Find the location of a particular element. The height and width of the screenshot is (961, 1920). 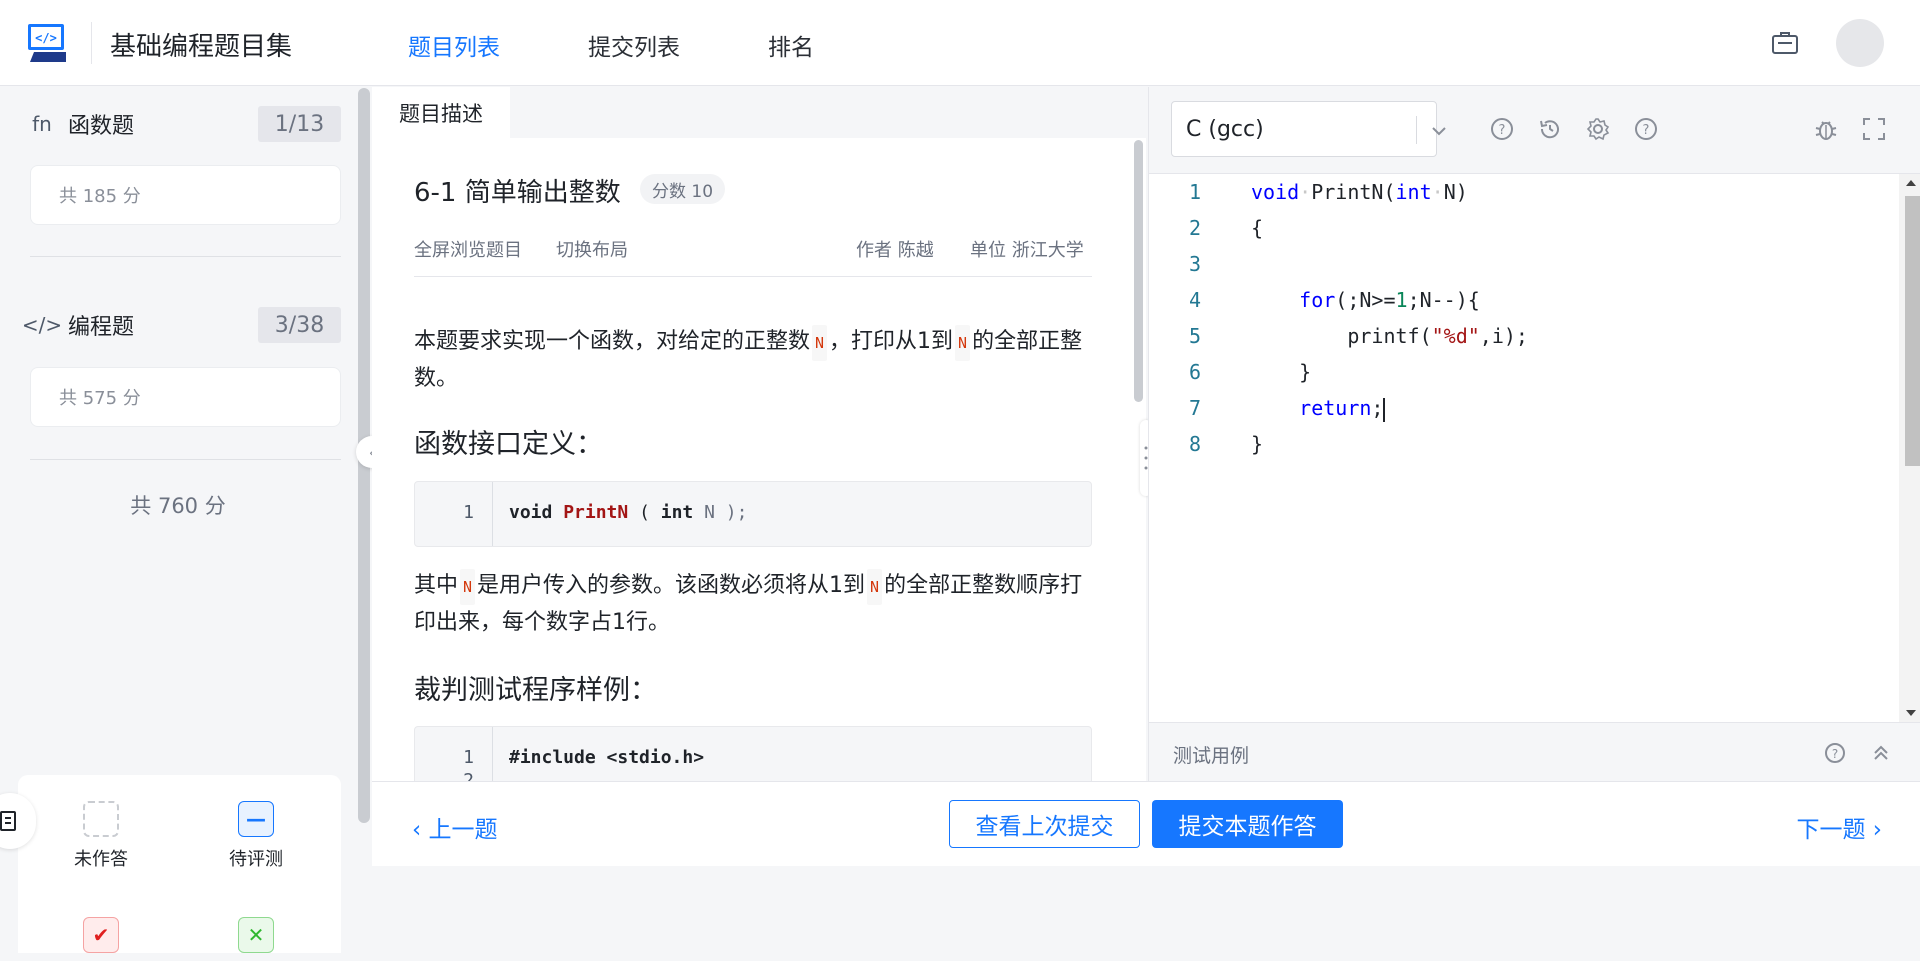

section-programming-score: 共 575 分 is located at coordinates (185, 397).